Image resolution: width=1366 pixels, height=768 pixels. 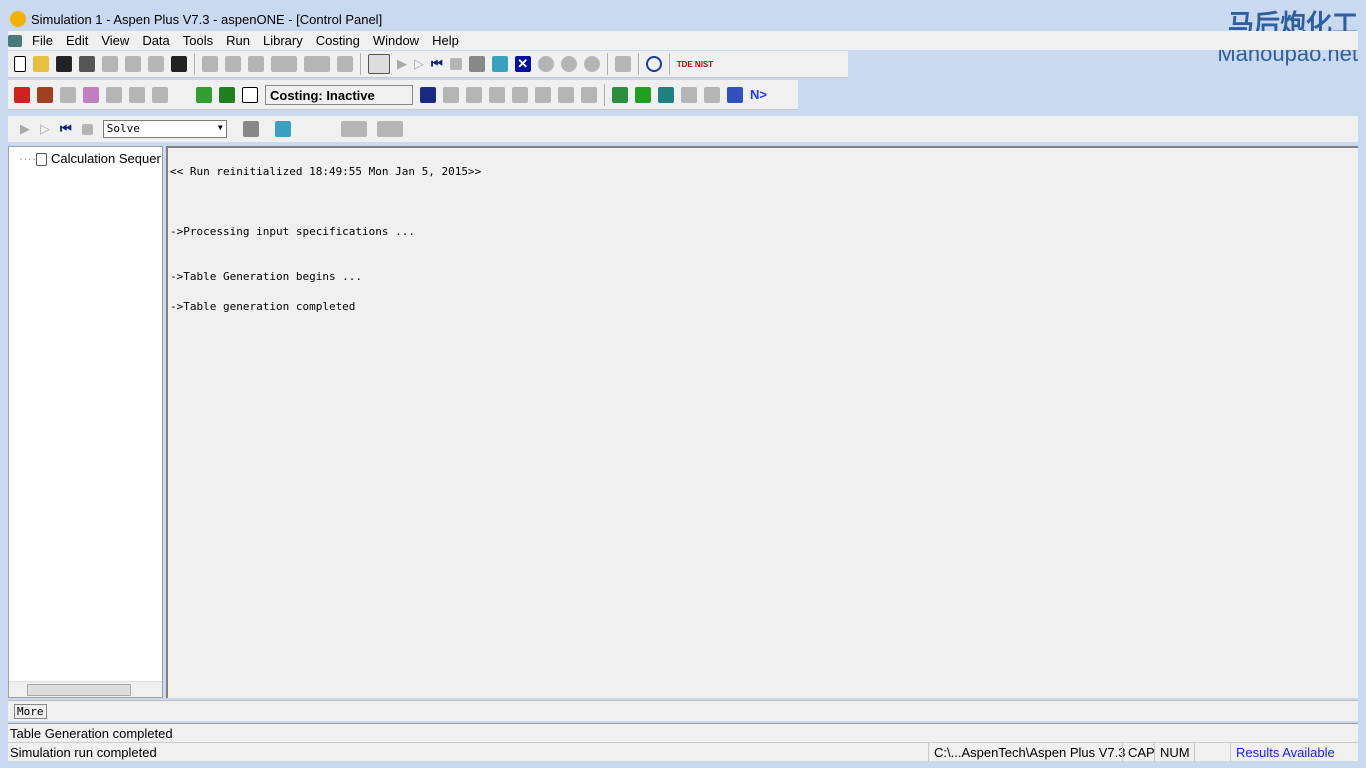 I want to click on menu-view: View, so click(x=115, y=40).